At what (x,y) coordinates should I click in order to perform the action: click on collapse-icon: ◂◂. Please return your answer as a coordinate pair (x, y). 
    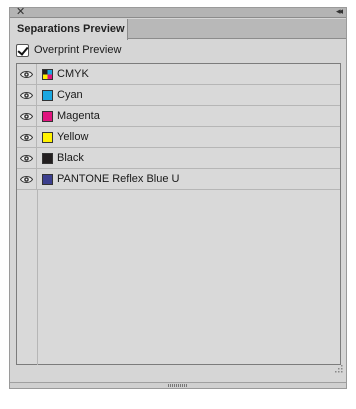
    Looking at the image, I should click on (339, 12).